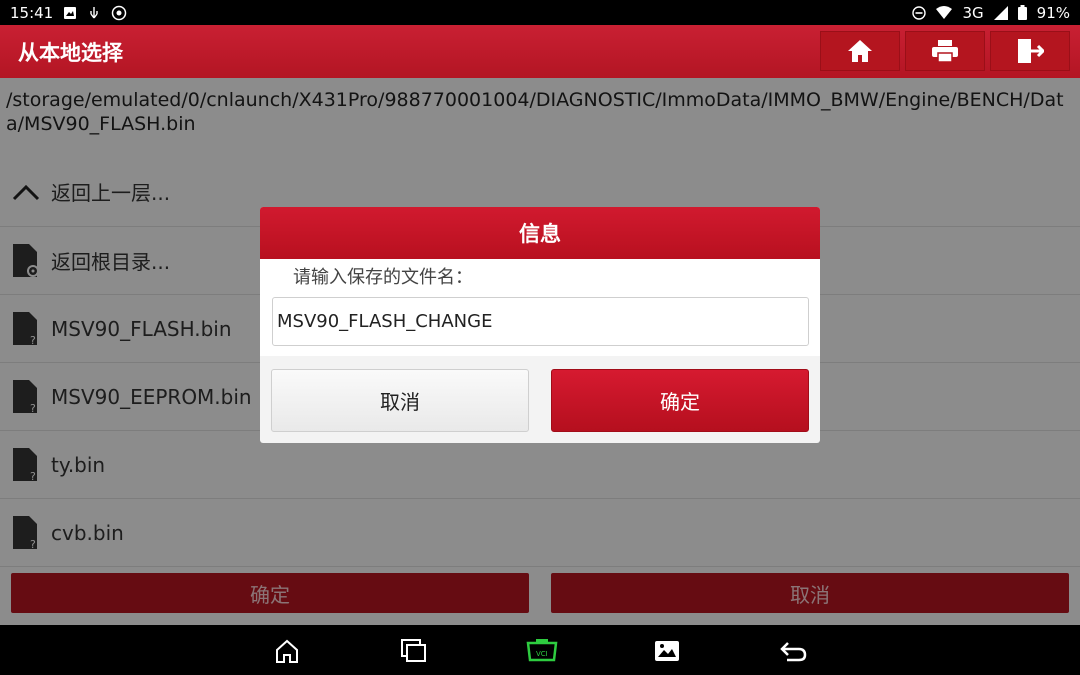  What do you see at coordinates (542, 654) in the screenshot?
I see `svg-text: VCI` at bounding box center [542, 654].